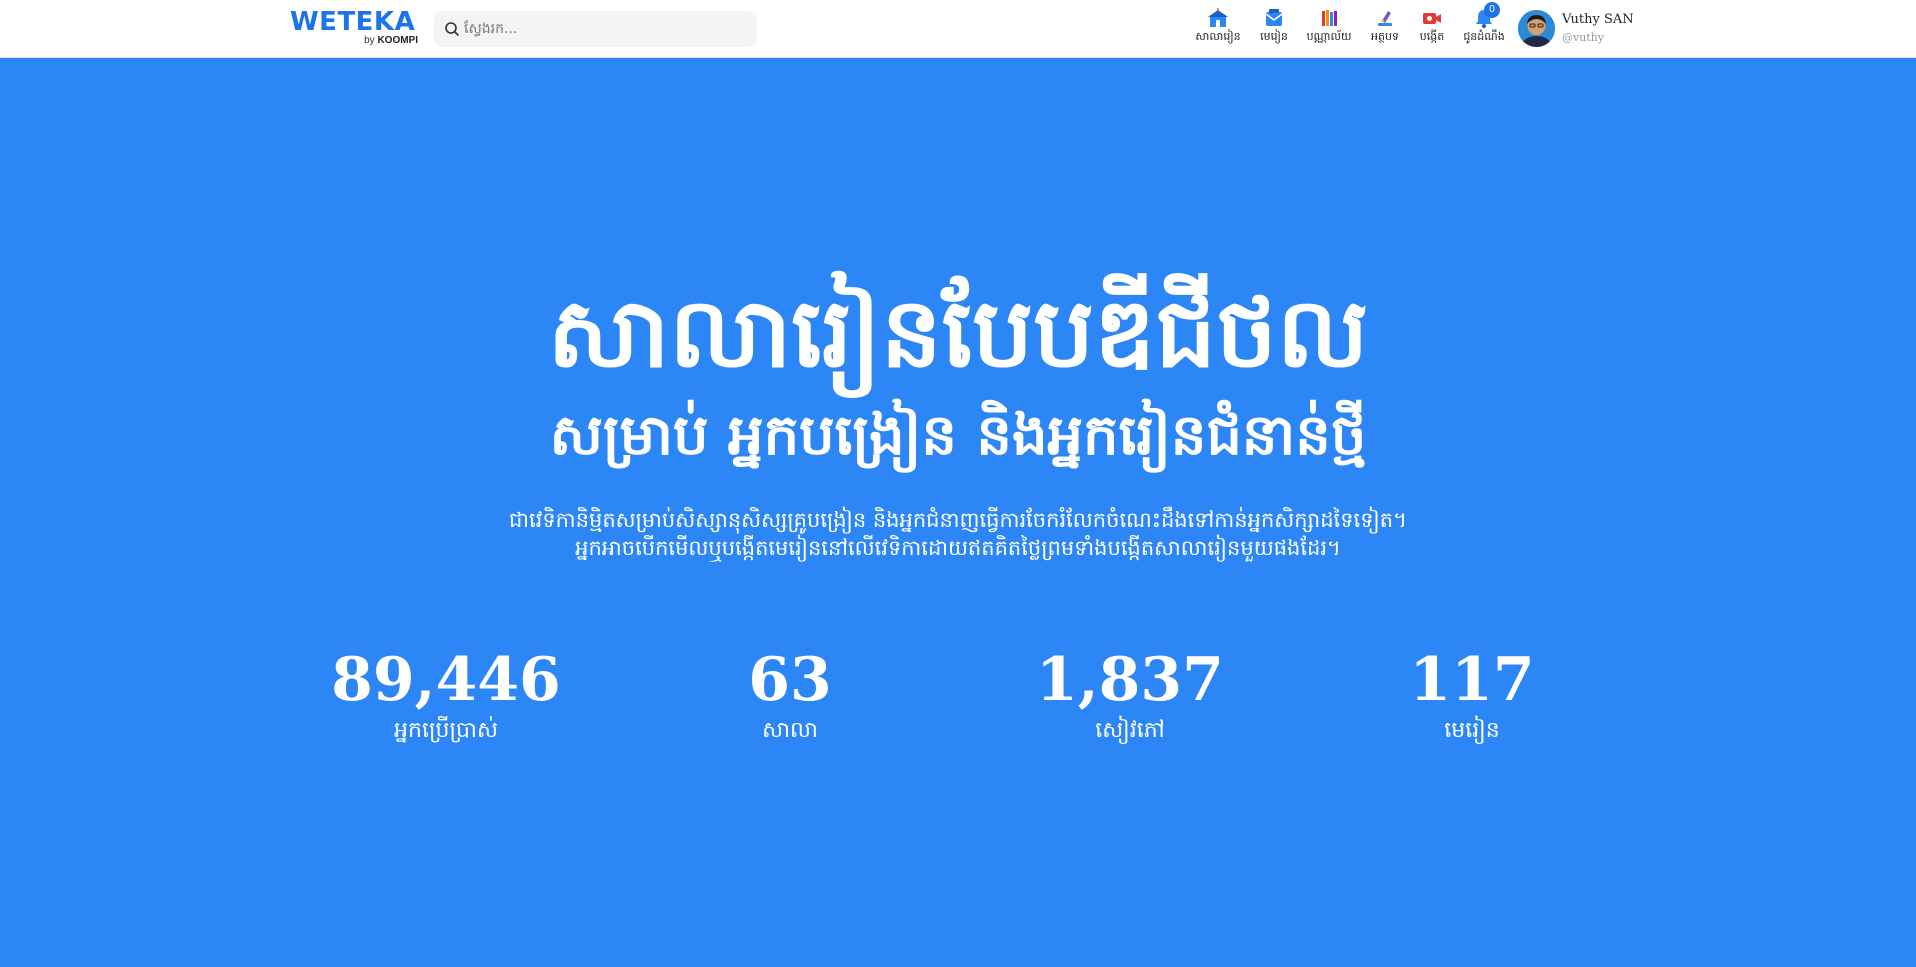  Describe the element at coordinates (1484, 36) in the screenshot. I see `nav-item-label: ជូនដំណឹង` at that location.